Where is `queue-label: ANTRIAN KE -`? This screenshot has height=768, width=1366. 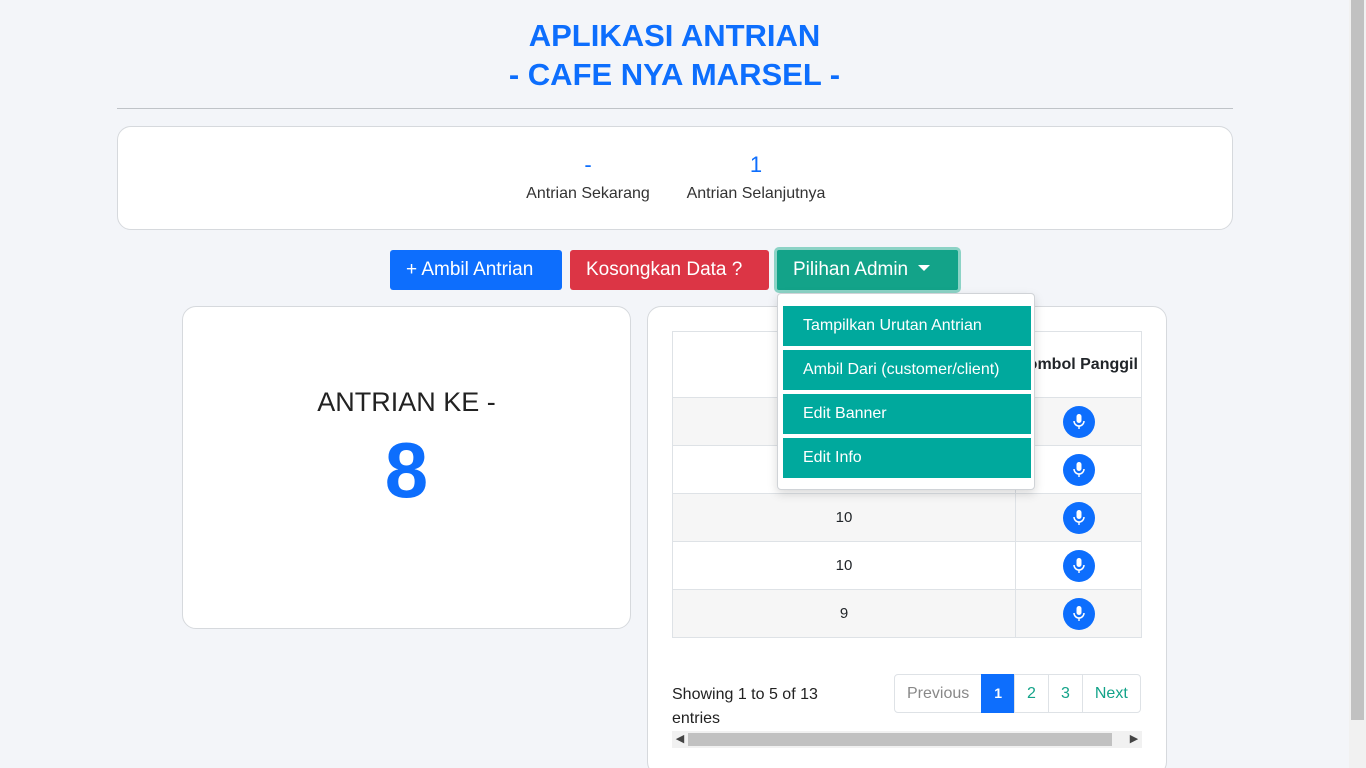 queue-label: ANTRIAN KE - is located at coordinates (406, 402).